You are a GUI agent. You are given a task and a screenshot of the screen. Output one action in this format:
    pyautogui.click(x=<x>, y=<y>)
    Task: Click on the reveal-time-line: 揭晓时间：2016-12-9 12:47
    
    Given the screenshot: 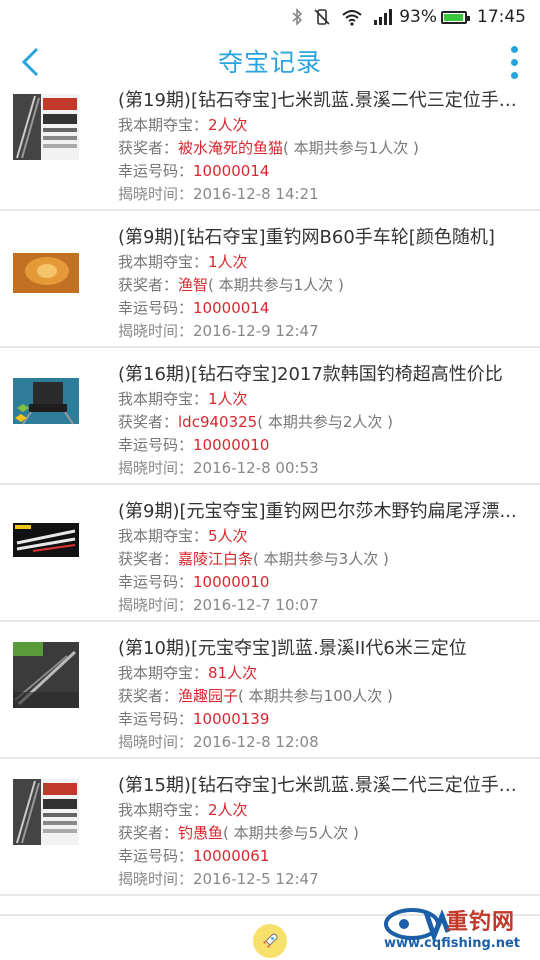 What is the action you would take?
    pyautogui.click(x=324, y=331)
    